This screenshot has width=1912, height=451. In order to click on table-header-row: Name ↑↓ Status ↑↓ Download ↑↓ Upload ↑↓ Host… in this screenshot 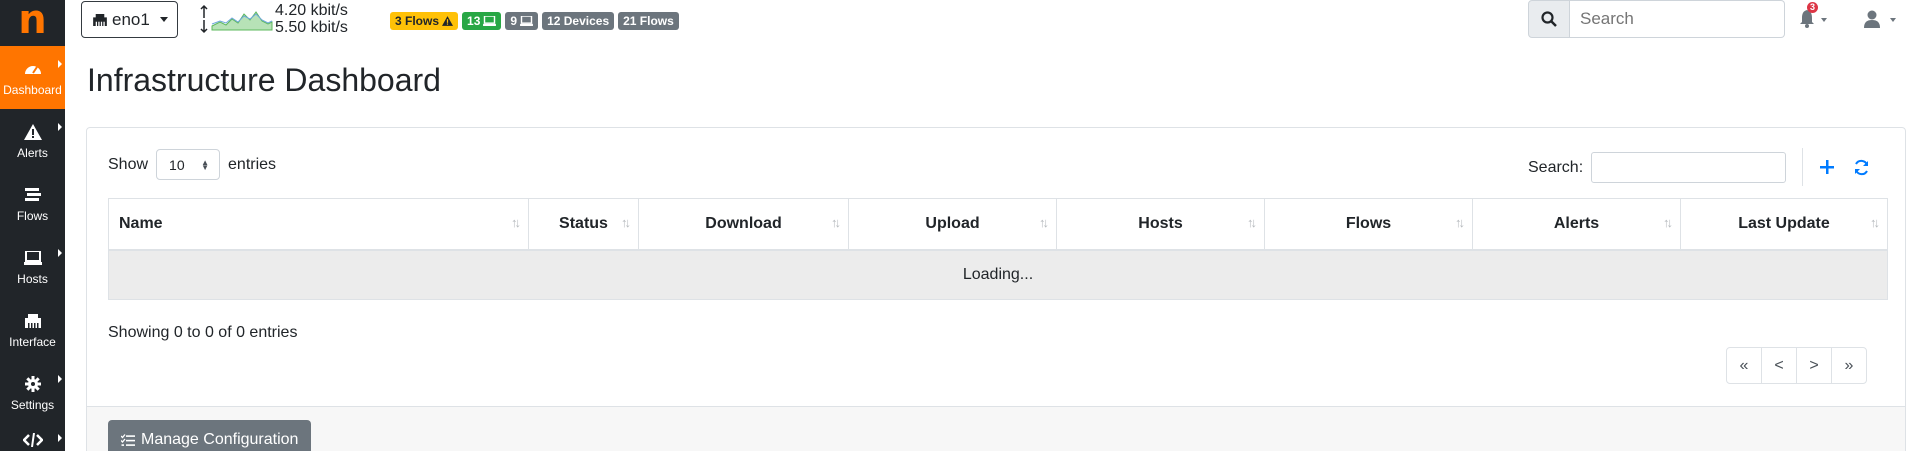, I will do `click(998, 224)`.